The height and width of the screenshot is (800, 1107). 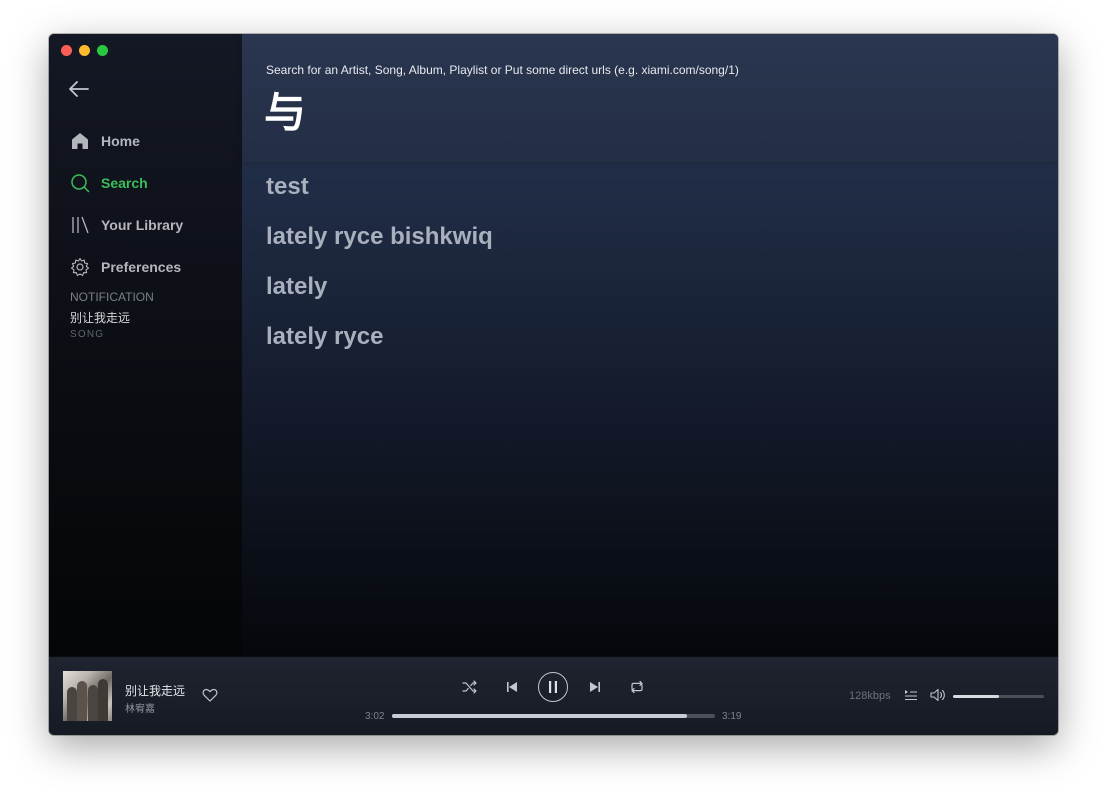 I want to click on notification-label: NOTIFICATION, so click(x=112, y=297).